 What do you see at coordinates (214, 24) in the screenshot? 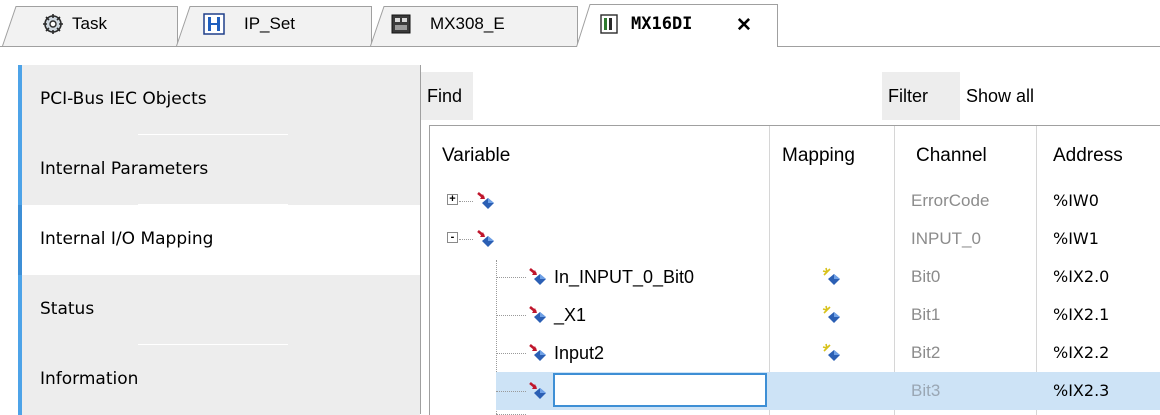
I see `ip-set-icon` at bounding box center [214, 24].